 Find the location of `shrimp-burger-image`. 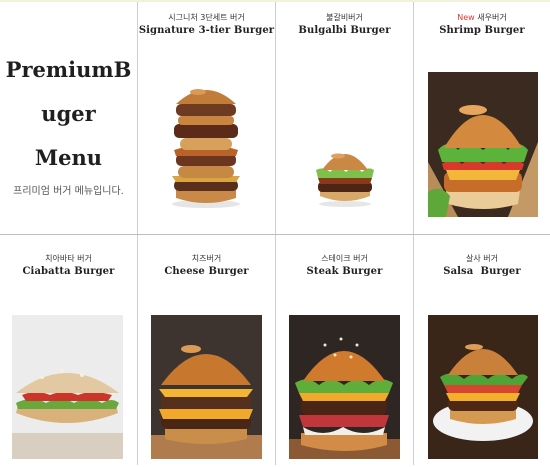

shrimp-burger-image is located at coordinates (483, 144).